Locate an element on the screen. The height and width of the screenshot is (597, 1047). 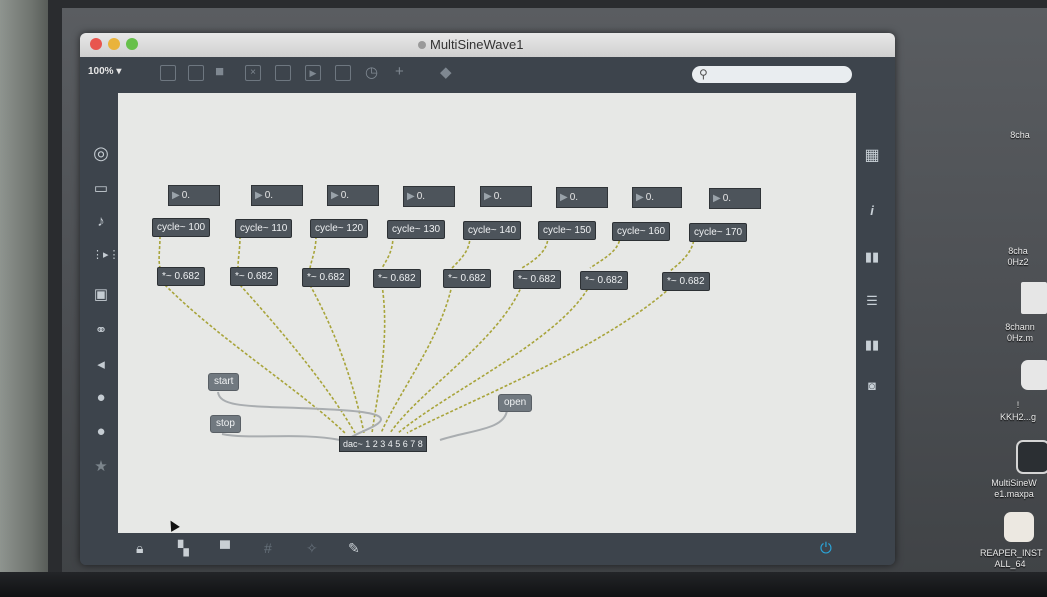
list-icon: ☰ is located at coordinates (872, 301).